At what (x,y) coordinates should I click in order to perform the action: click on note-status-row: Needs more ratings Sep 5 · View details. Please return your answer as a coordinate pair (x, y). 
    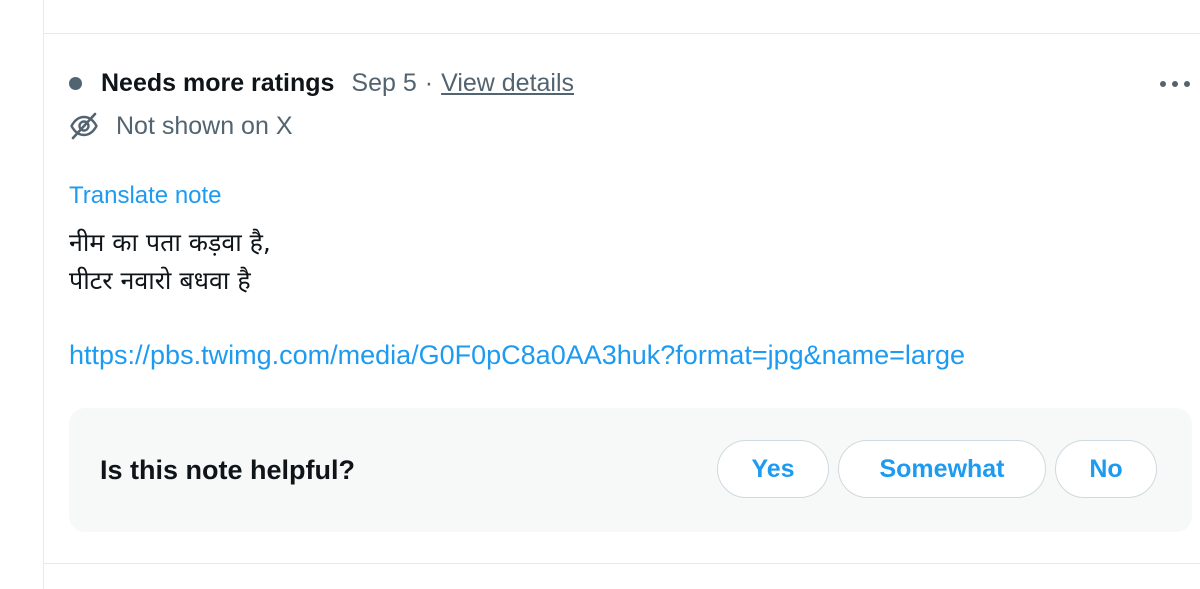
    Looking at the image, I should click on (321, 83).